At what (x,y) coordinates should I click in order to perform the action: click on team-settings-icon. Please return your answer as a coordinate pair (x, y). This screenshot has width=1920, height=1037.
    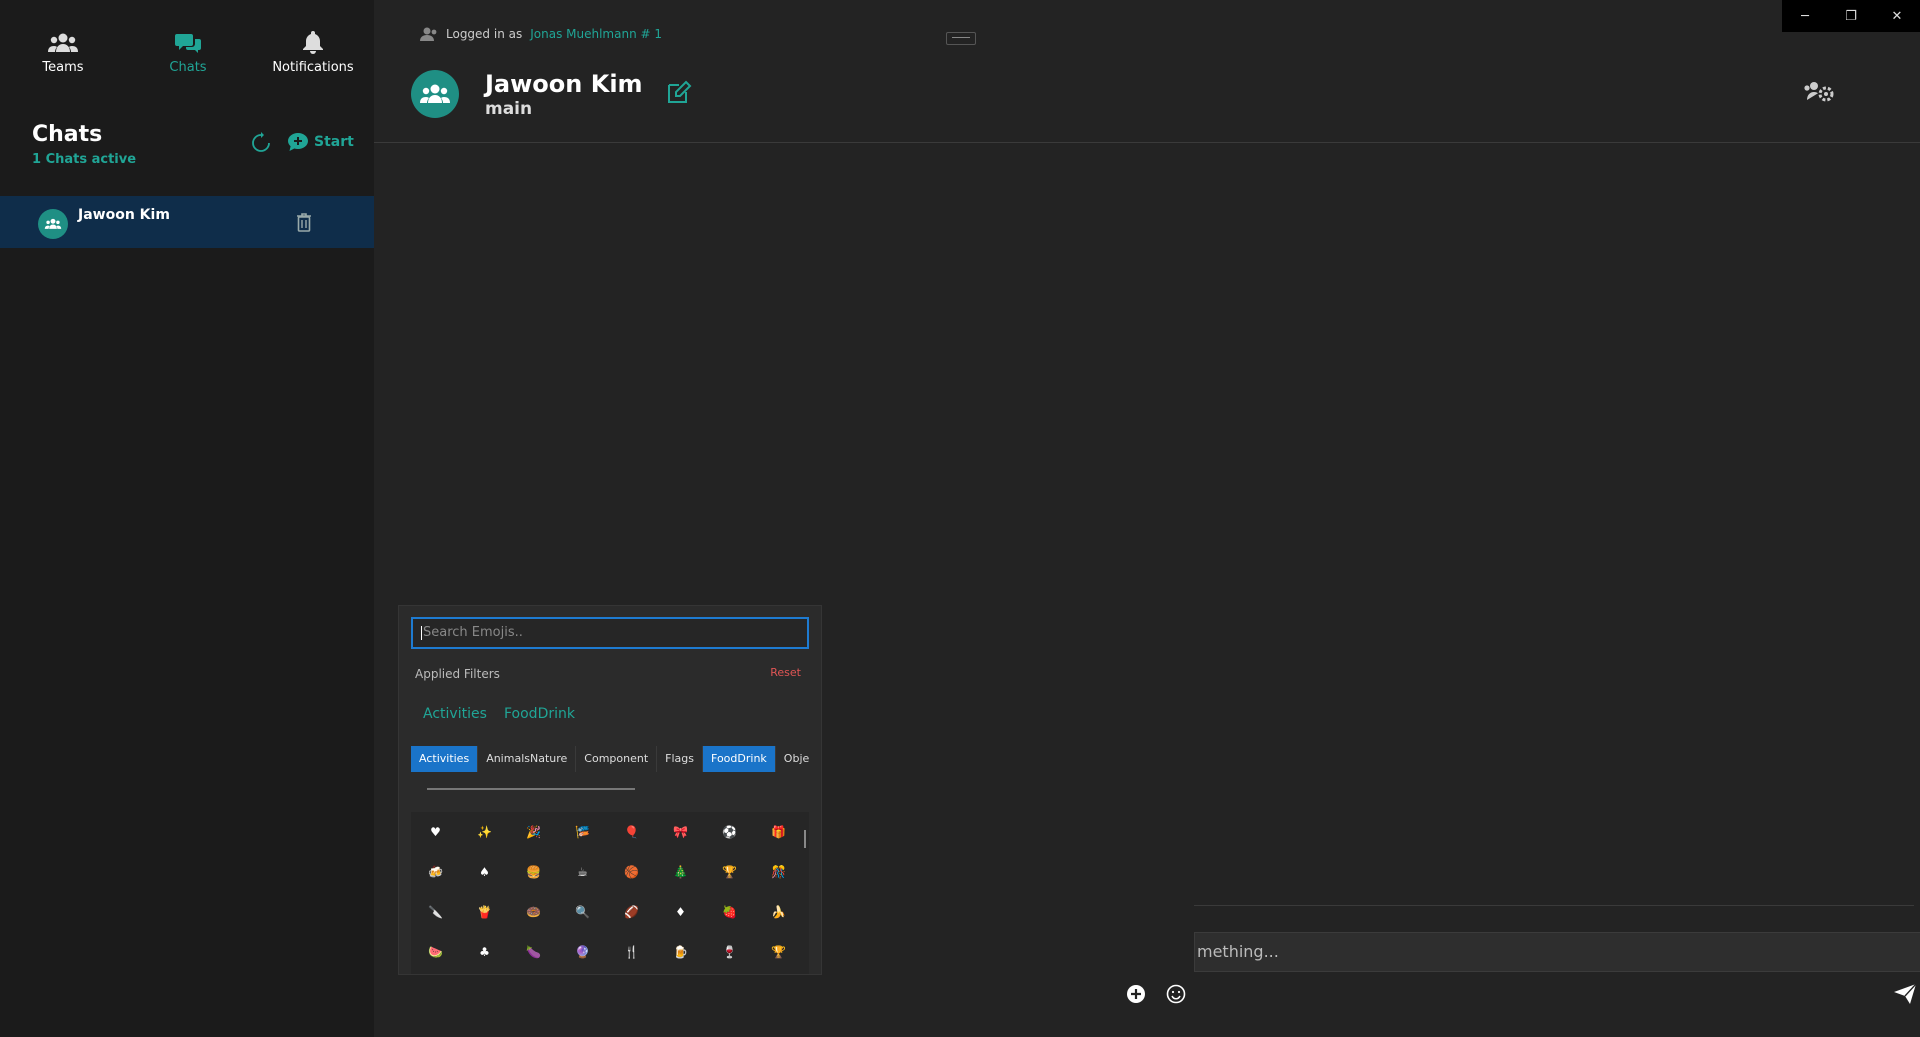
    Looking at the image, I should click on (1819, 93).